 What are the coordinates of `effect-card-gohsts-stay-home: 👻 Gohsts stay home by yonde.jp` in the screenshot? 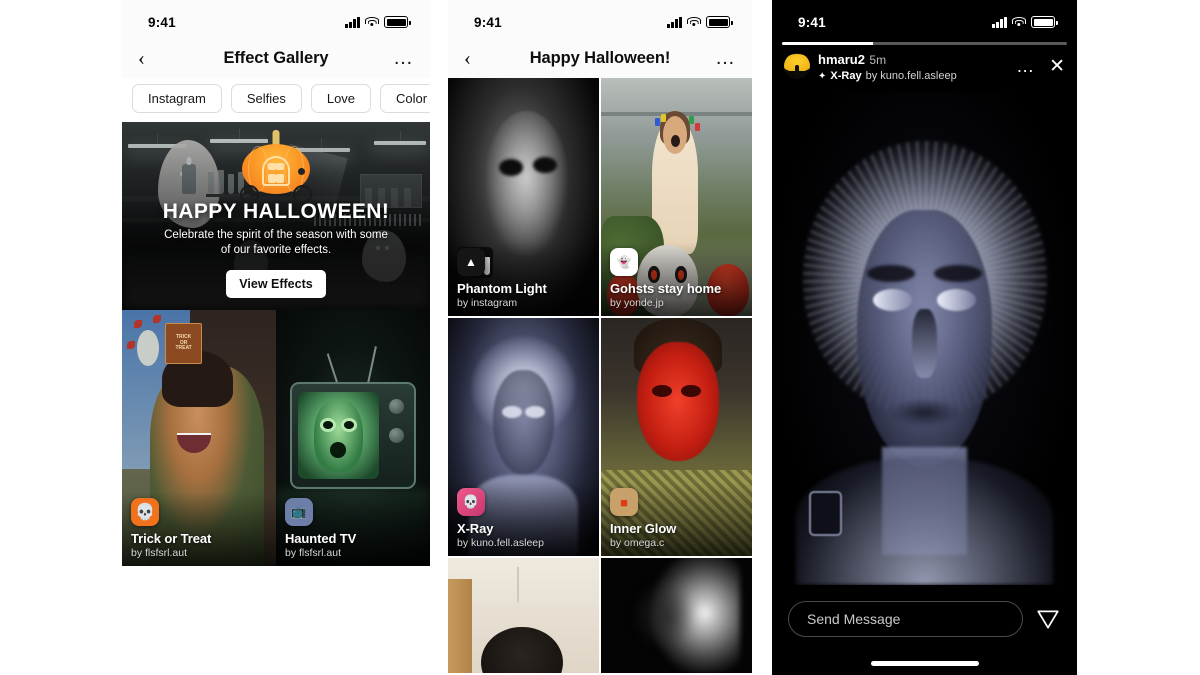 It's located at (676, 197).